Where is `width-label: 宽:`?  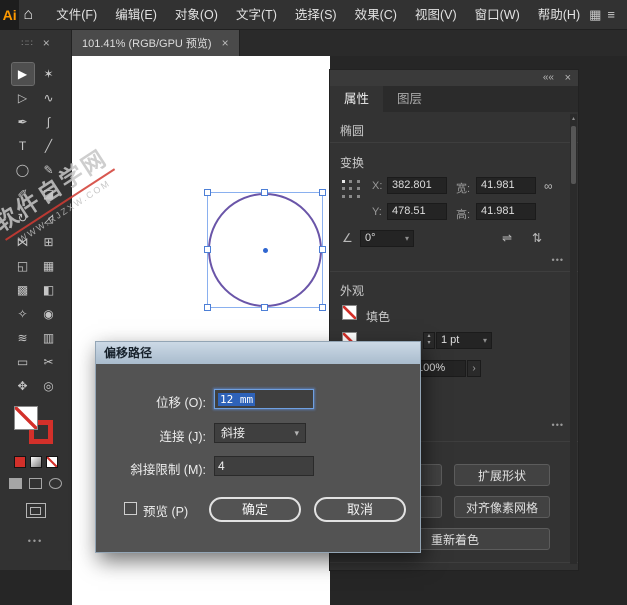 width-label: 宽: is located at coordinates (463, 189).